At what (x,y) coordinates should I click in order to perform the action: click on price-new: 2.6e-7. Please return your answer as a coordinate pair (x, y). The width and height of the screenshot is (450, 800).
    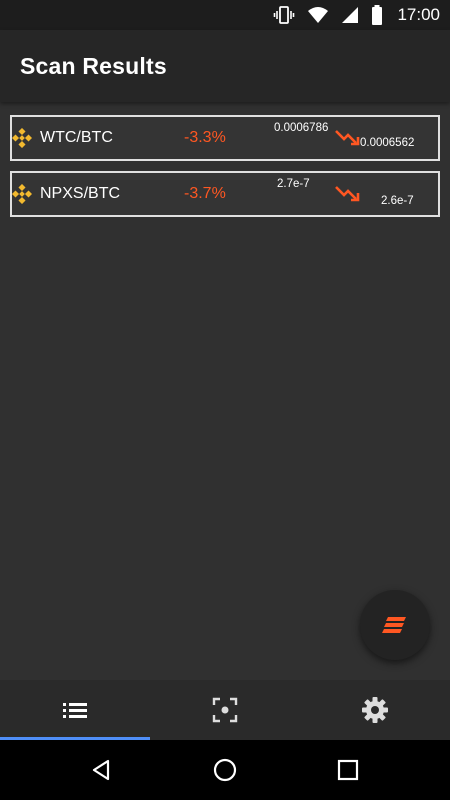
    Looking at the image, I should click on (397, 201).